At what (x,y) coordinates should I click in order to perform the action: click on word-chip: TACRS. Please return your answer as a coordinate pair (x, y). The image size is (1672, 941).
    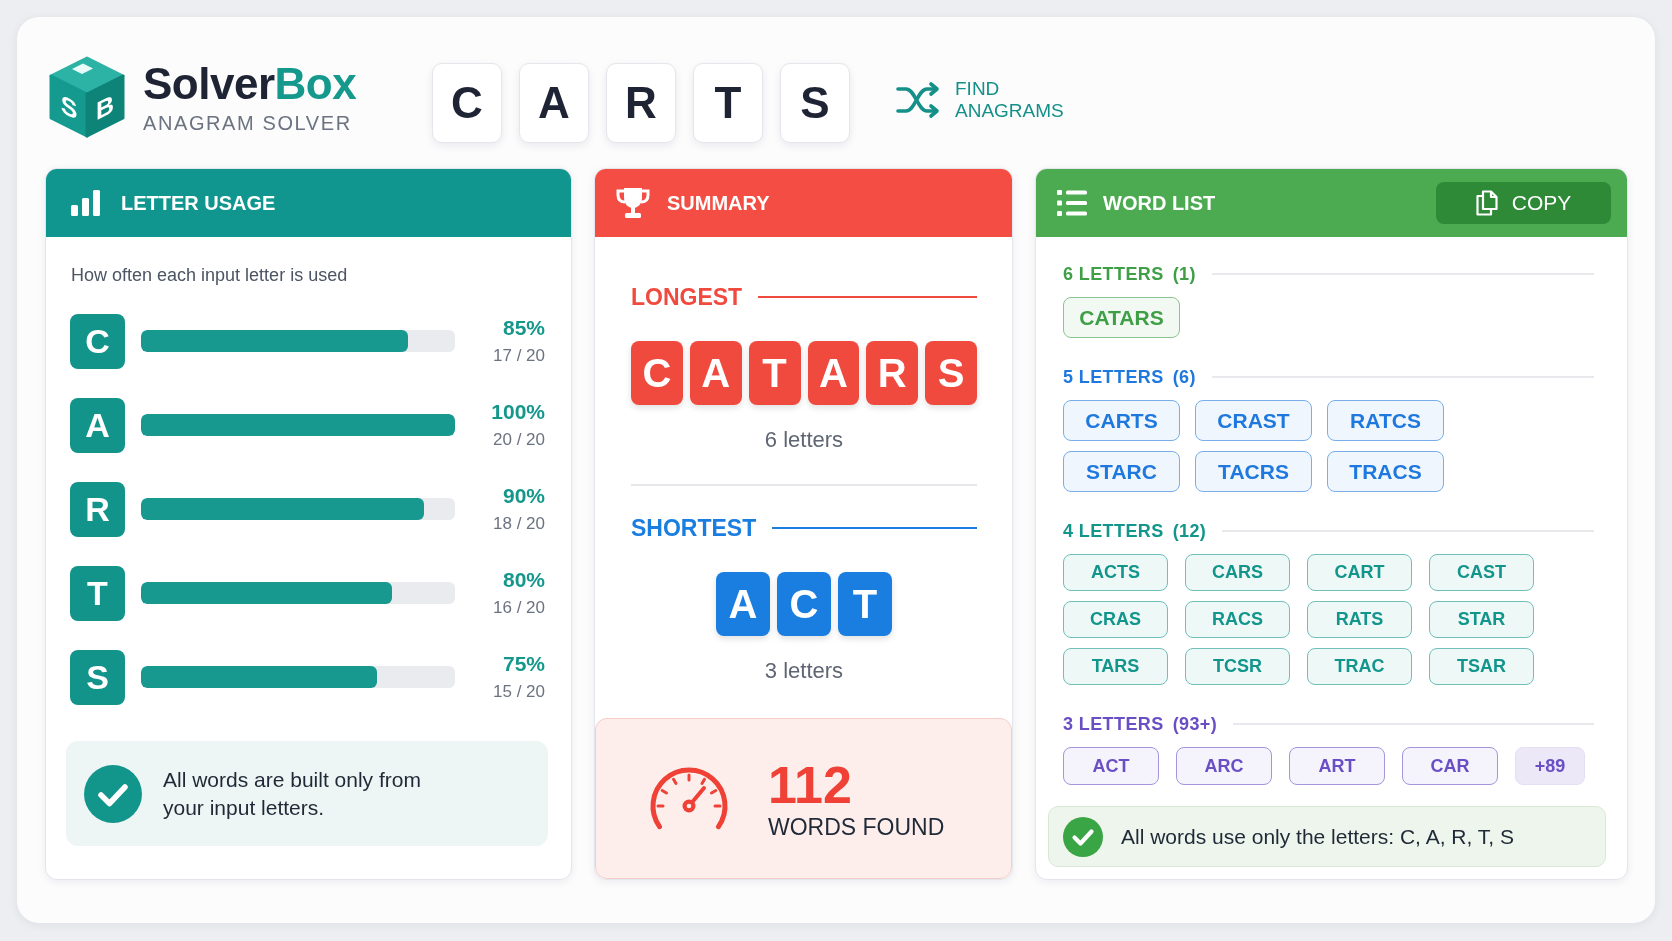
    Looking at the image, I should click on (1253, 471).